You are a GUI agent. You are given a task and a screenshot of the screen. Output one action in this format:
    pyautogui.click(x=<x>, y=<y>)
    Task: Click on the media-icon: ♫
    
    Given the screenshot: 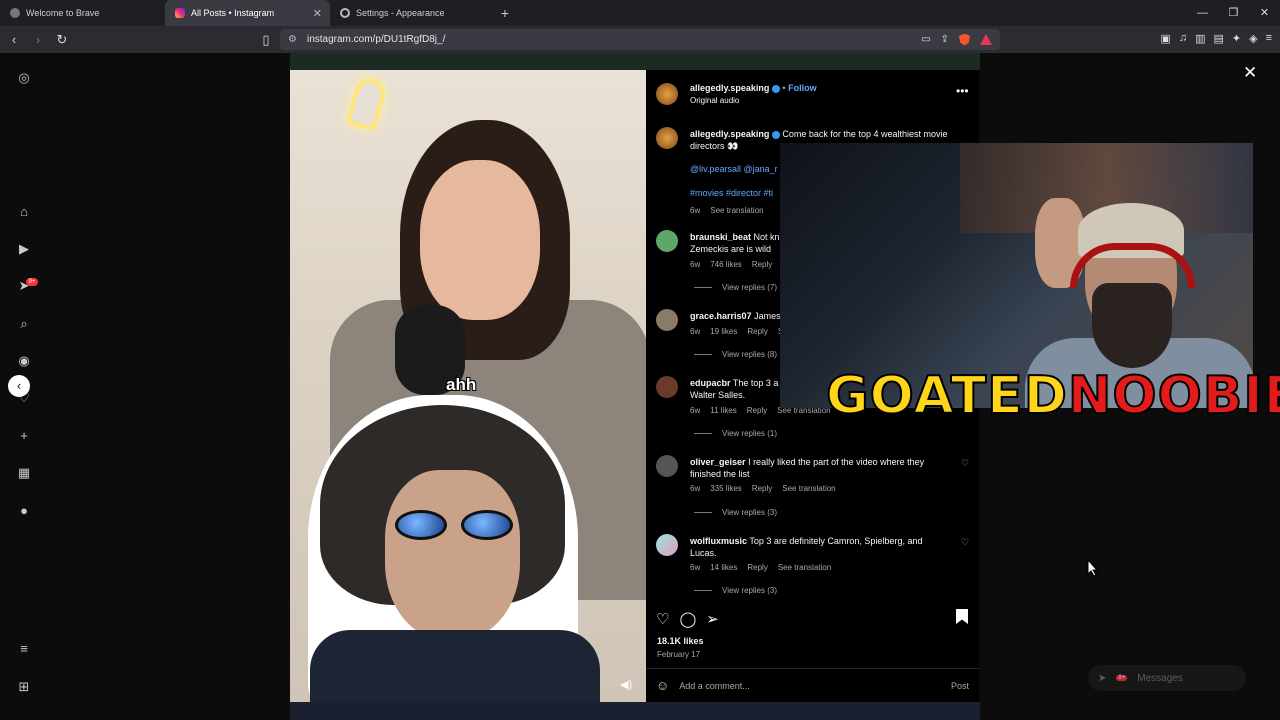 What is the action you would take?
    pyautogui.click(x=1183, y=38)
    